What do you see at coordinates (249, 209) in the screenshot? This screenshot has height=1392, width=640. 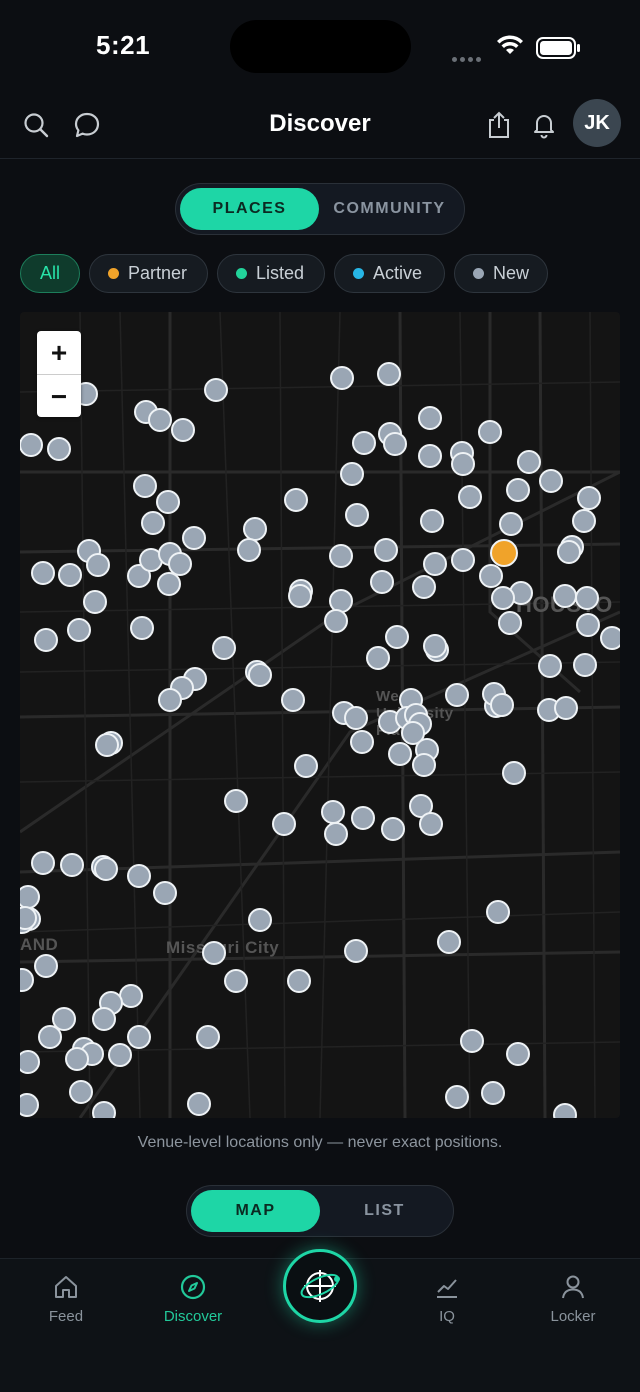 I see `tab-places: PLACES` at bounding box center [249, 209].